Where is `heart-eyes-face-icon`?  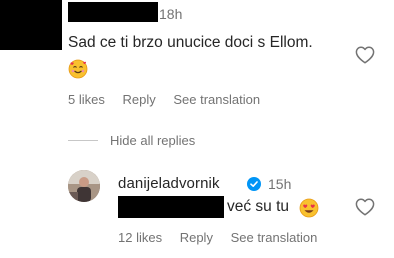 heart-eyes-face-icon is located at coordinates (309, 208).